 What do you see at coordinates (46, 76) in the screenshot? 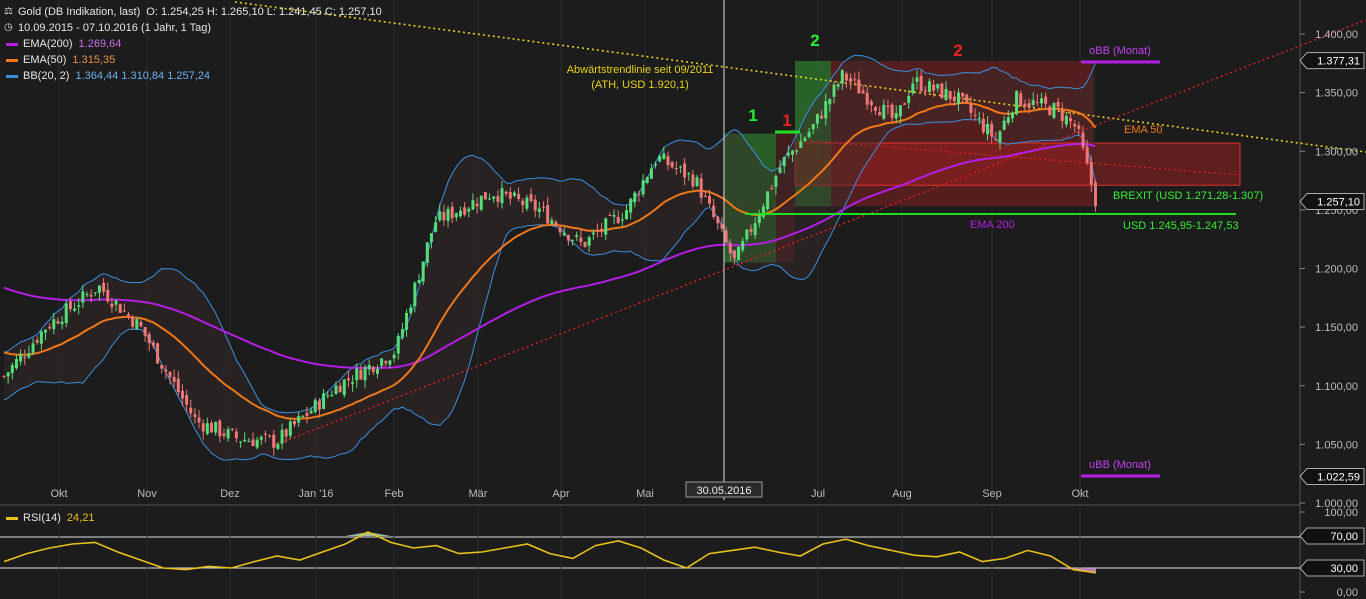
I see `bb-label: BB(20, 2)` at bounding box center [46, 76].